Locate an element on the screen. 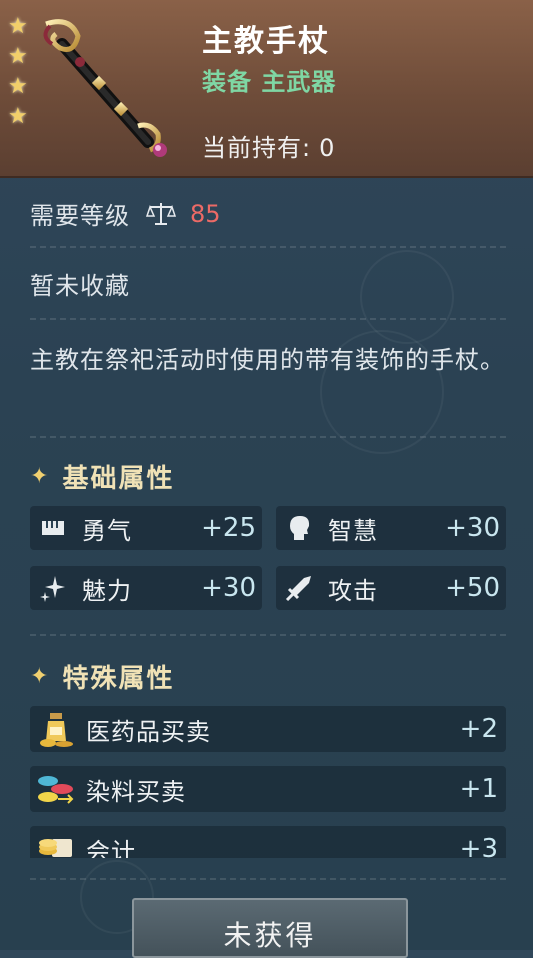 This screenshot has height=958, width=533. not-obtained-button: 未获得 is located at coordinates (270, 928).